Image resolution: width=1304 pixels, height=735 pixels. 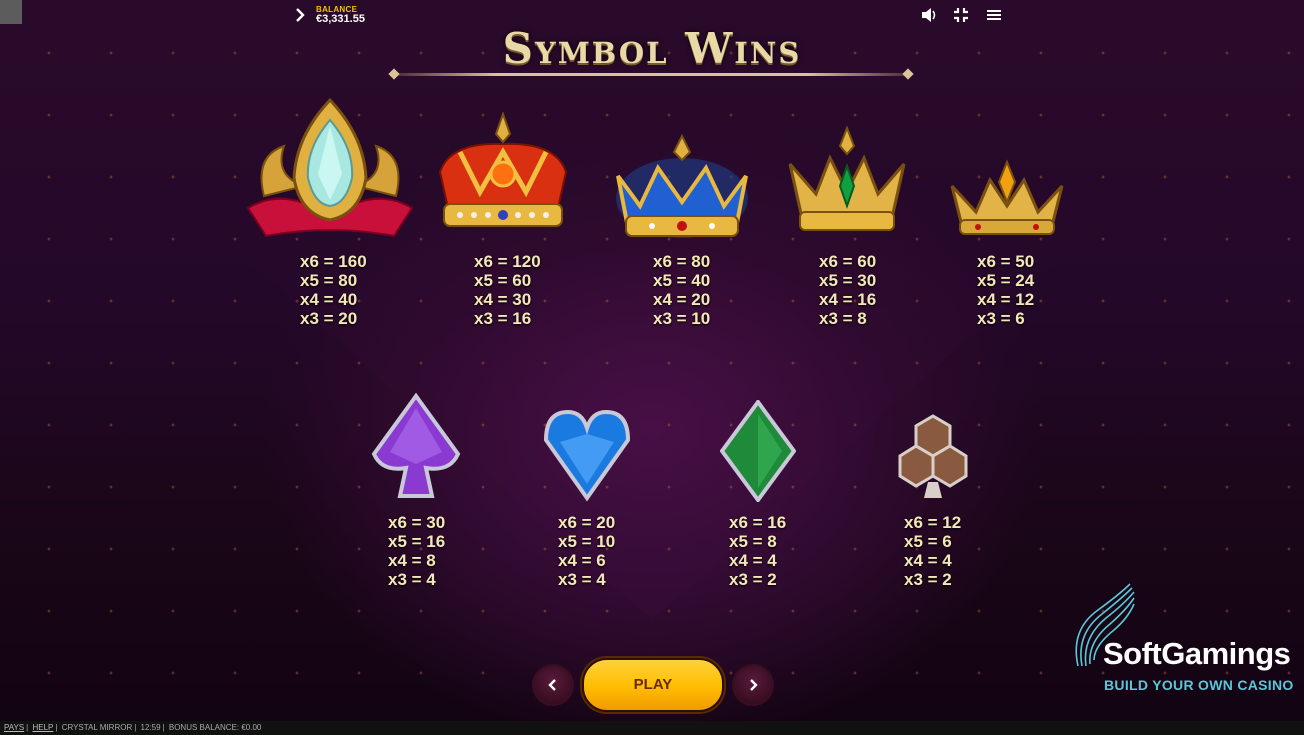 I want to click on game-name: CRYSTAL MIRROR, so click(x=97, y=727).